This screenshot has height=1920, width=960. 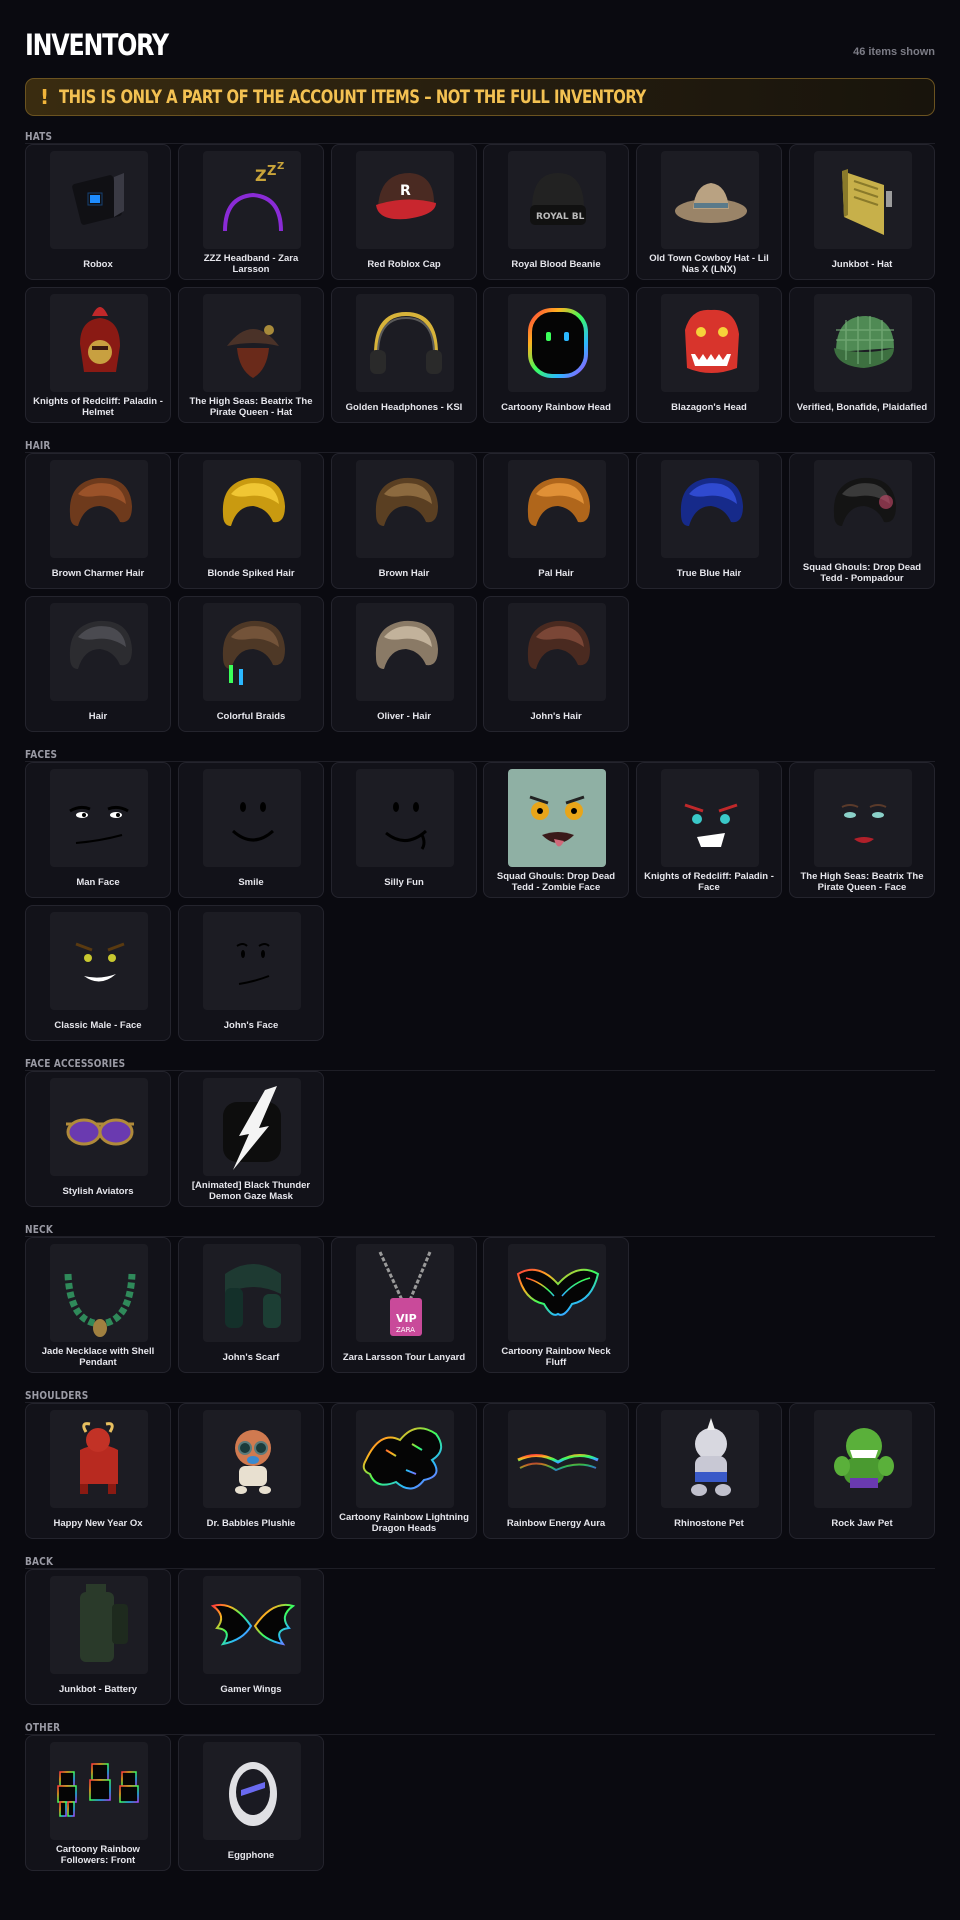 I want to click on item-card: Blonde Spiked Hair, so click(x=251, y=521).